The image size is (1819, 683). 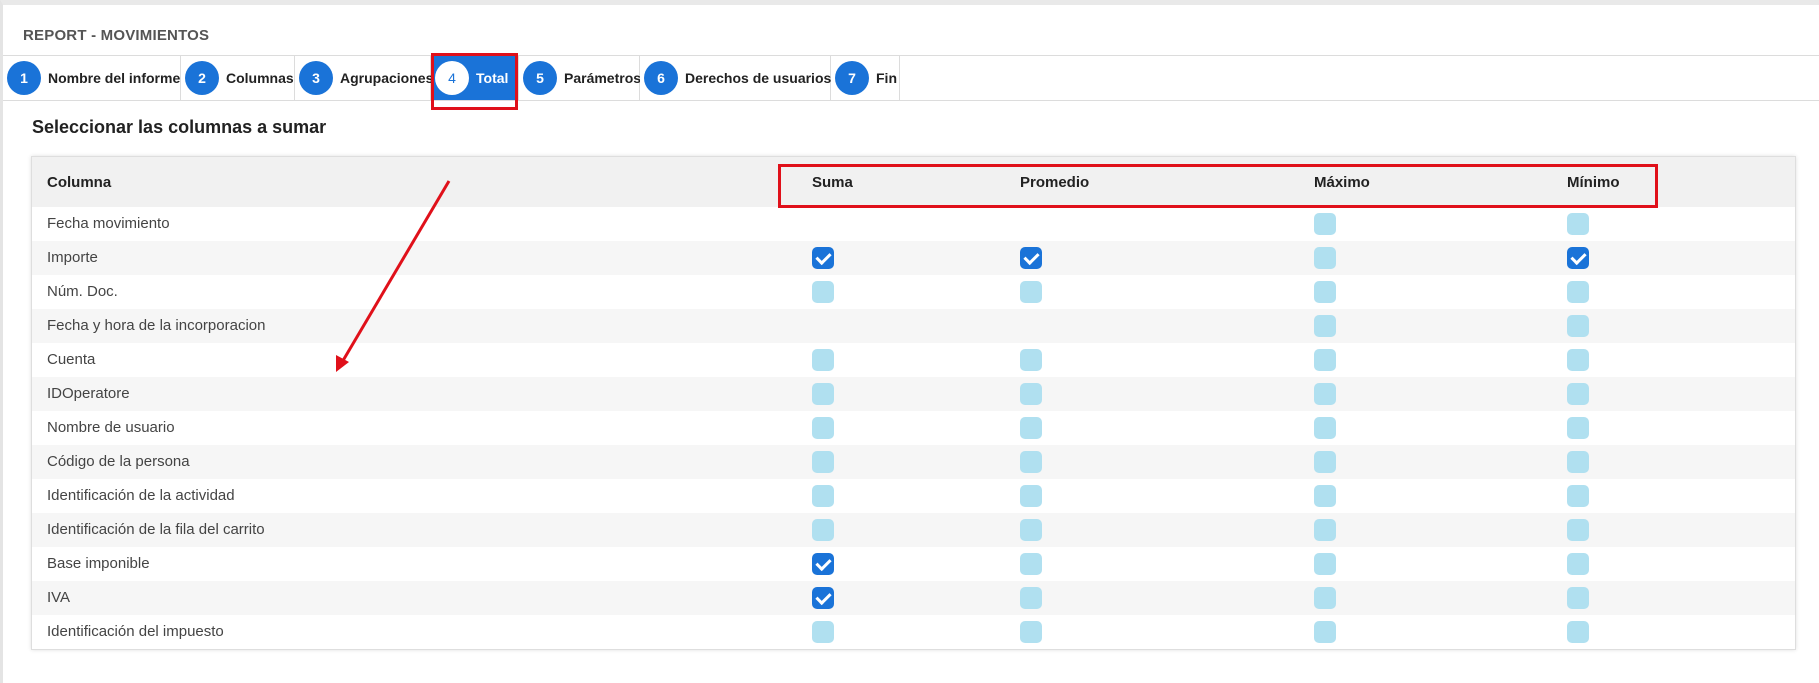 What do you see at coordinates (913, 564) in the screenshot?
I see `table-row: Base imponible` at bounding box center [913, 564].